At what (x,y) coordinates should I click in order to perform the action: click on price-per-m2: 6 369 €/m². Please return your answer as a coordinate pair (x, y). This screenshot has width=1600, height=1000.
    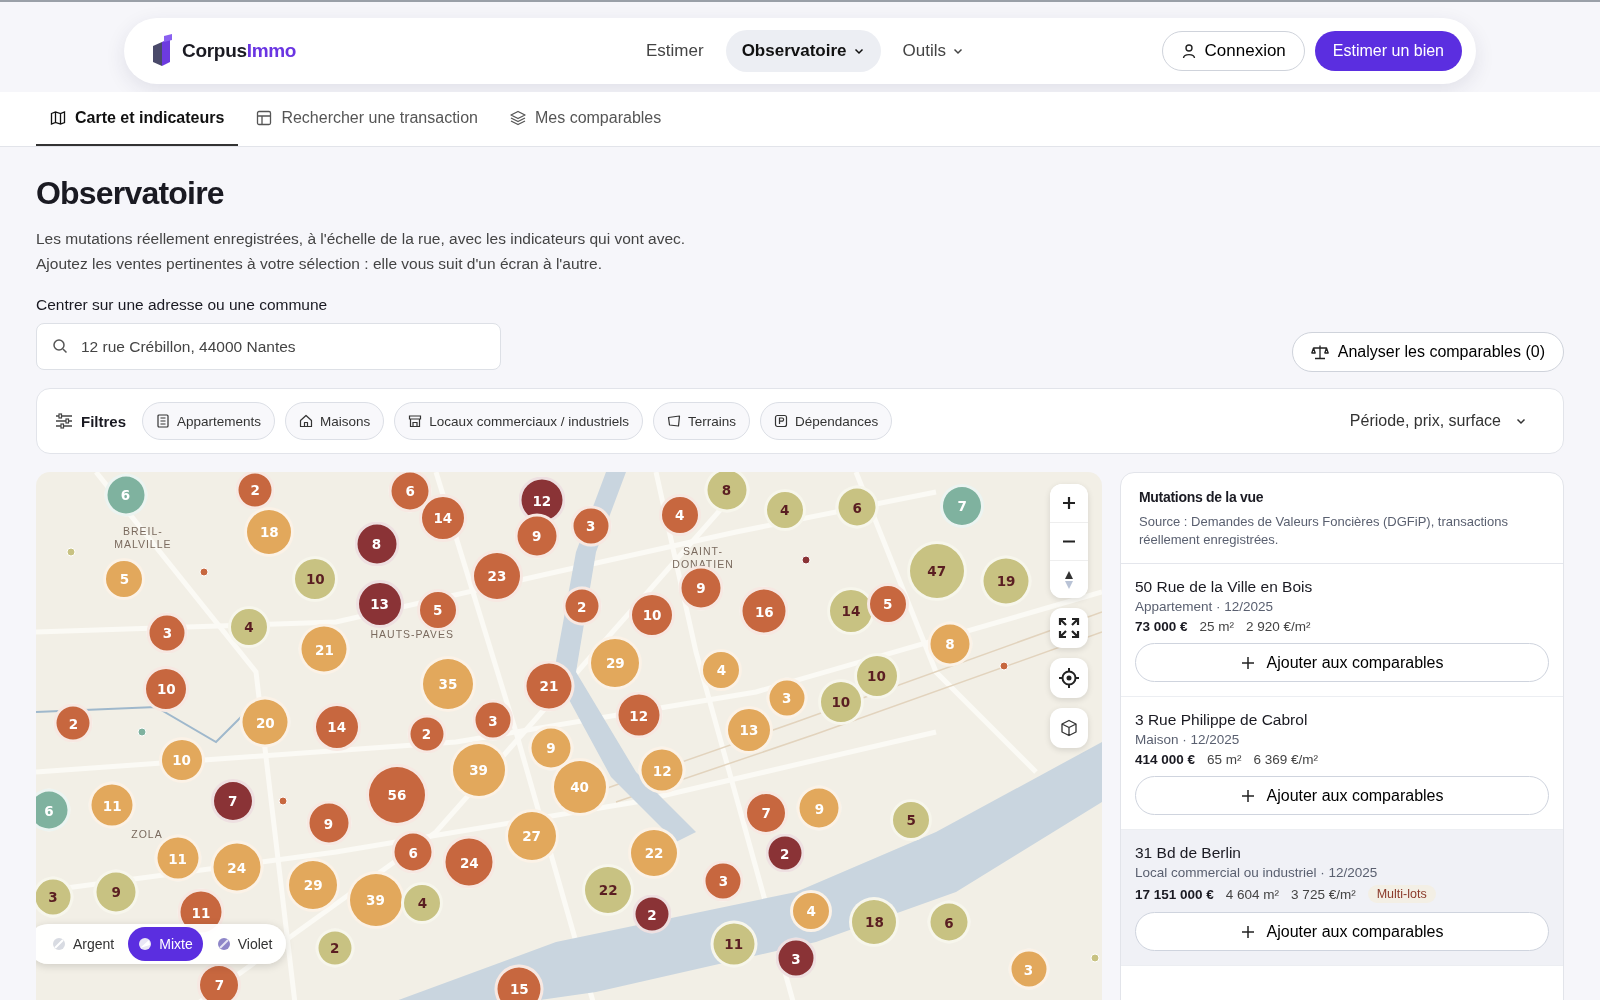
    Looking at the image, I should click on (1286, 759).